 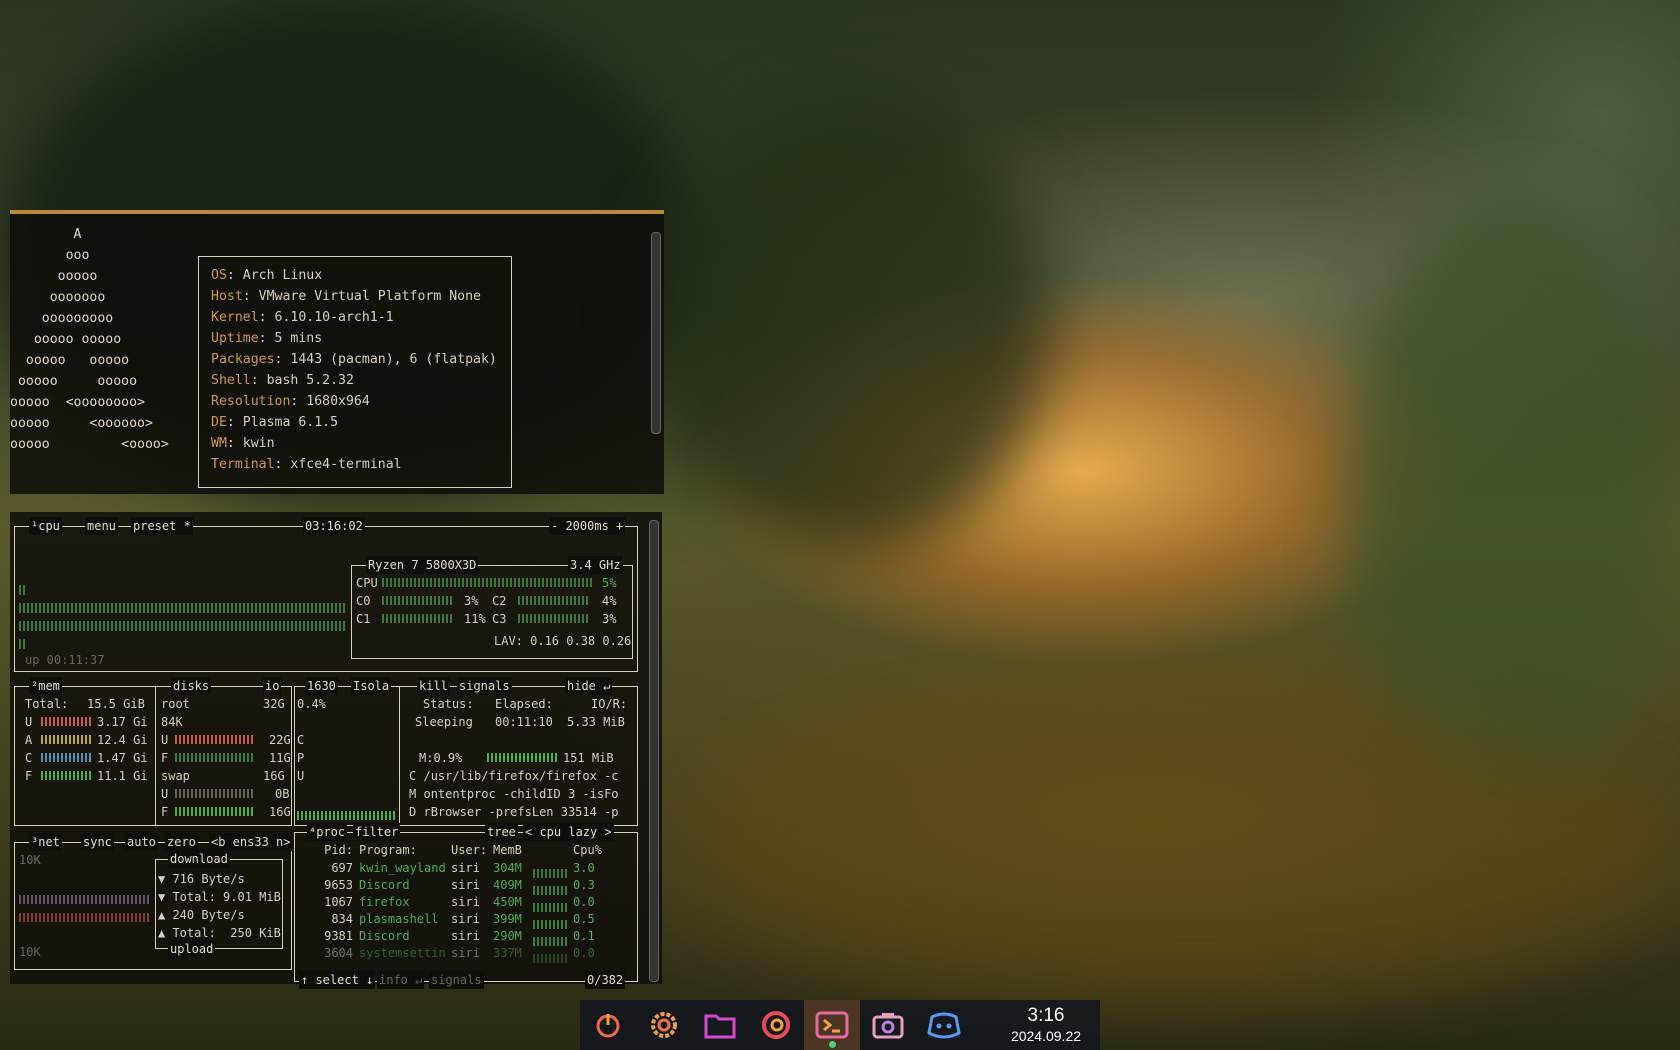 What do you see at coordinates (50, 255) in the screenshot?
I see `logo-line: ooo` at bounding box center [50, 255].